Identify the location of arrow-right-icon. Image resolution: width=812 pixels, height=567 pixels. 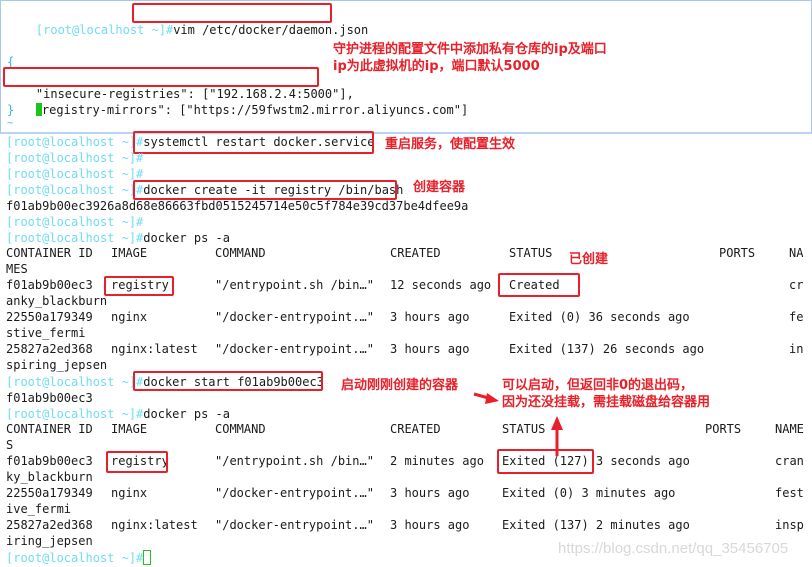
(486, 398).